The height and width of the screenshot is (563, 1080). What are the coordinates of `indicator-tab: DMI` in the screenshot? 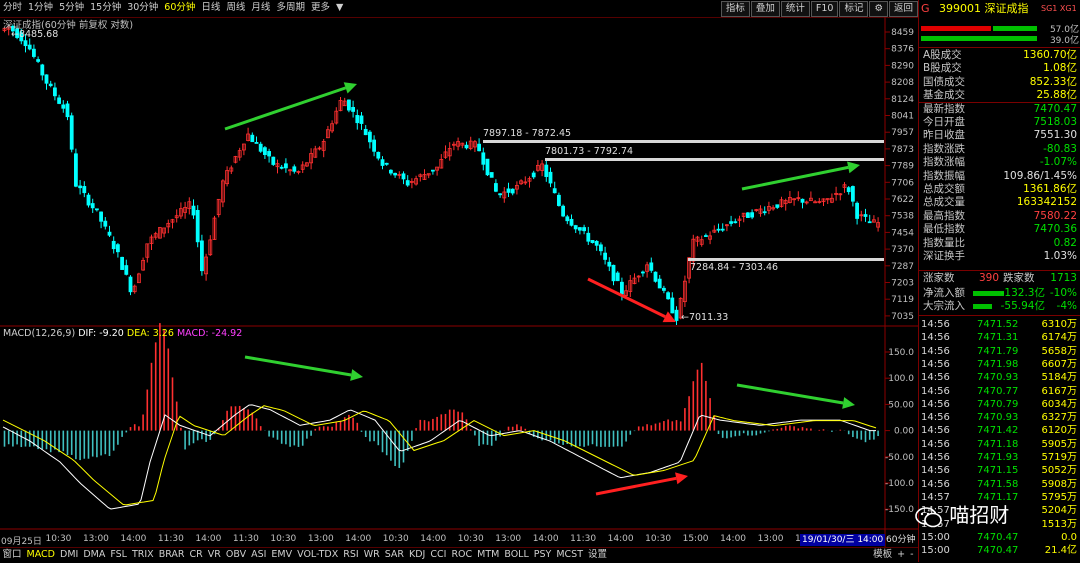 It's located at (69, 555).